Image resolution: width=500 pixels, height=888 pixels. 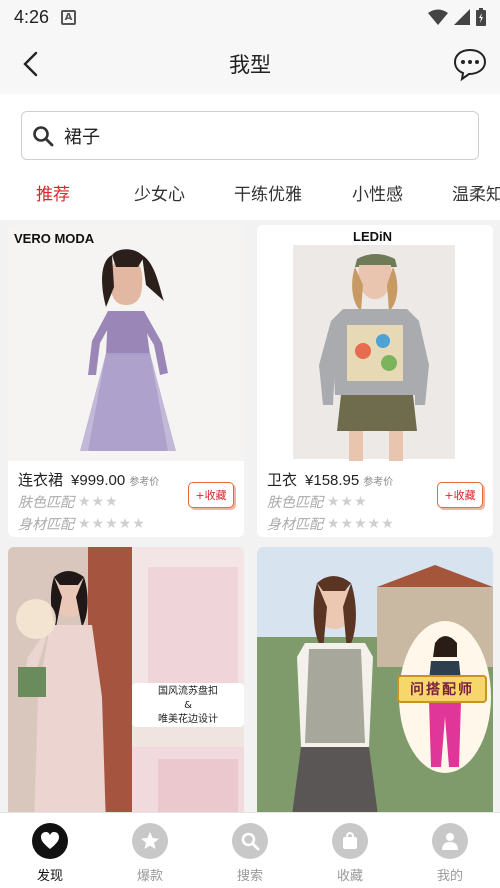 I want to click on tab-label: 推荐, so click(x=53, y=195).